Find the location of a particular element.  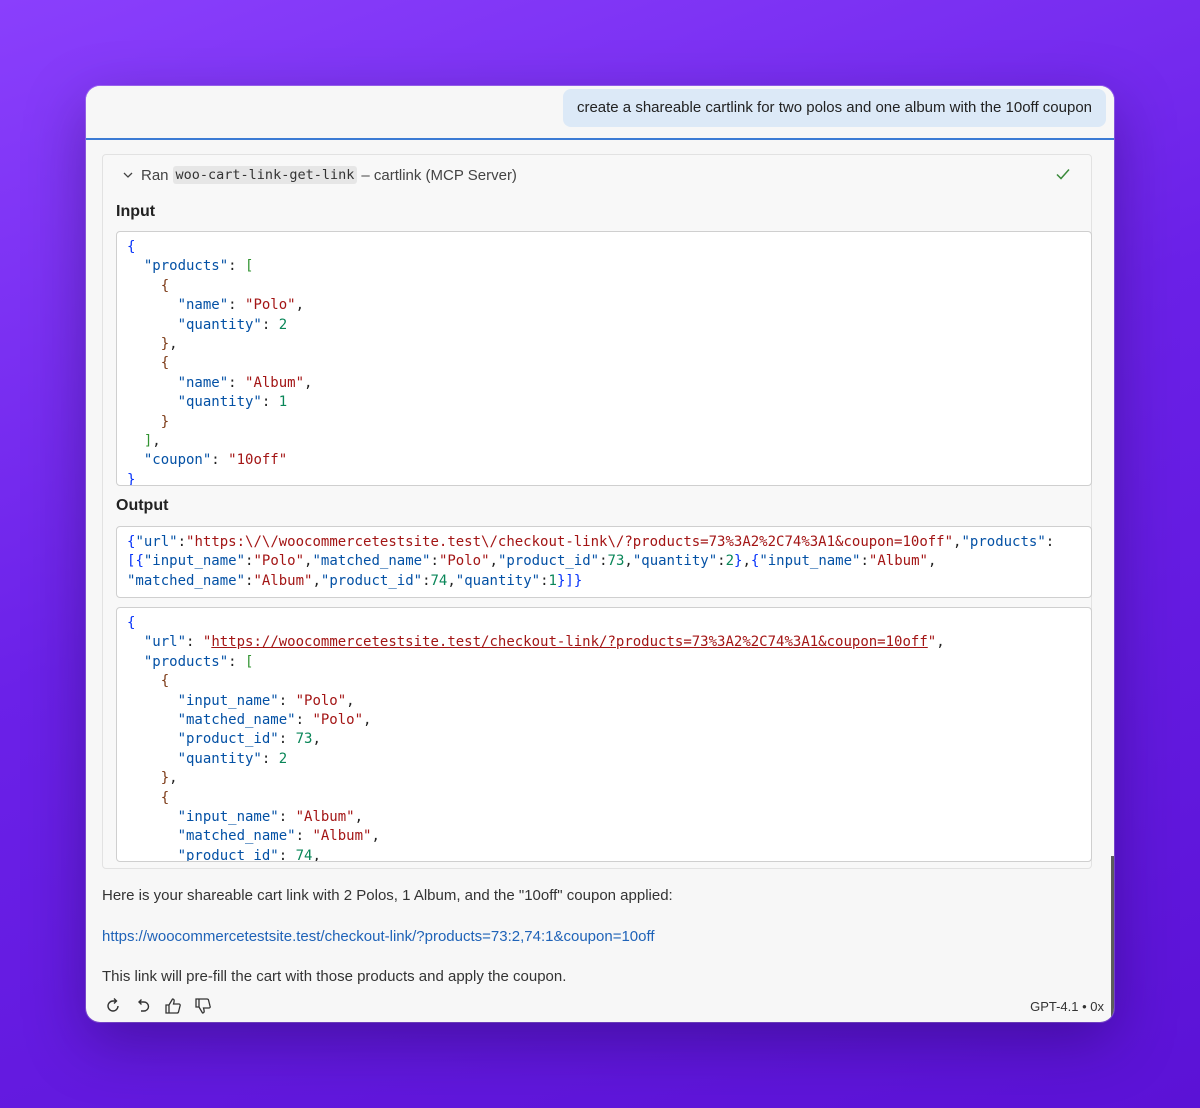

input-coupon: "10off" is located at coordinates (258, 460).